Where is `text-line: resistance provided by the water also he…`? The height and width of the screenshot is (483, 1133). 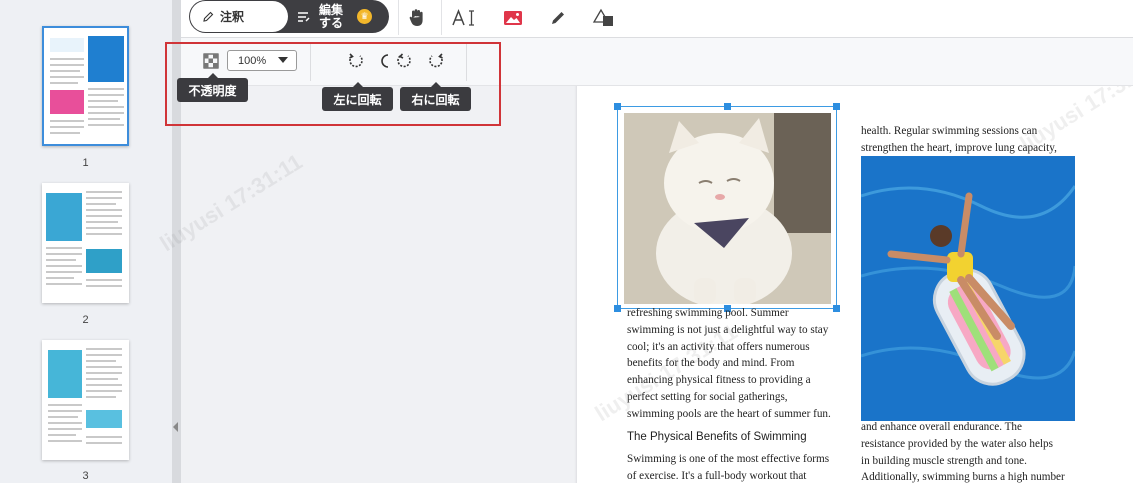
text-line: resistance provided by the water also he… is located at coordinates (957, 443).